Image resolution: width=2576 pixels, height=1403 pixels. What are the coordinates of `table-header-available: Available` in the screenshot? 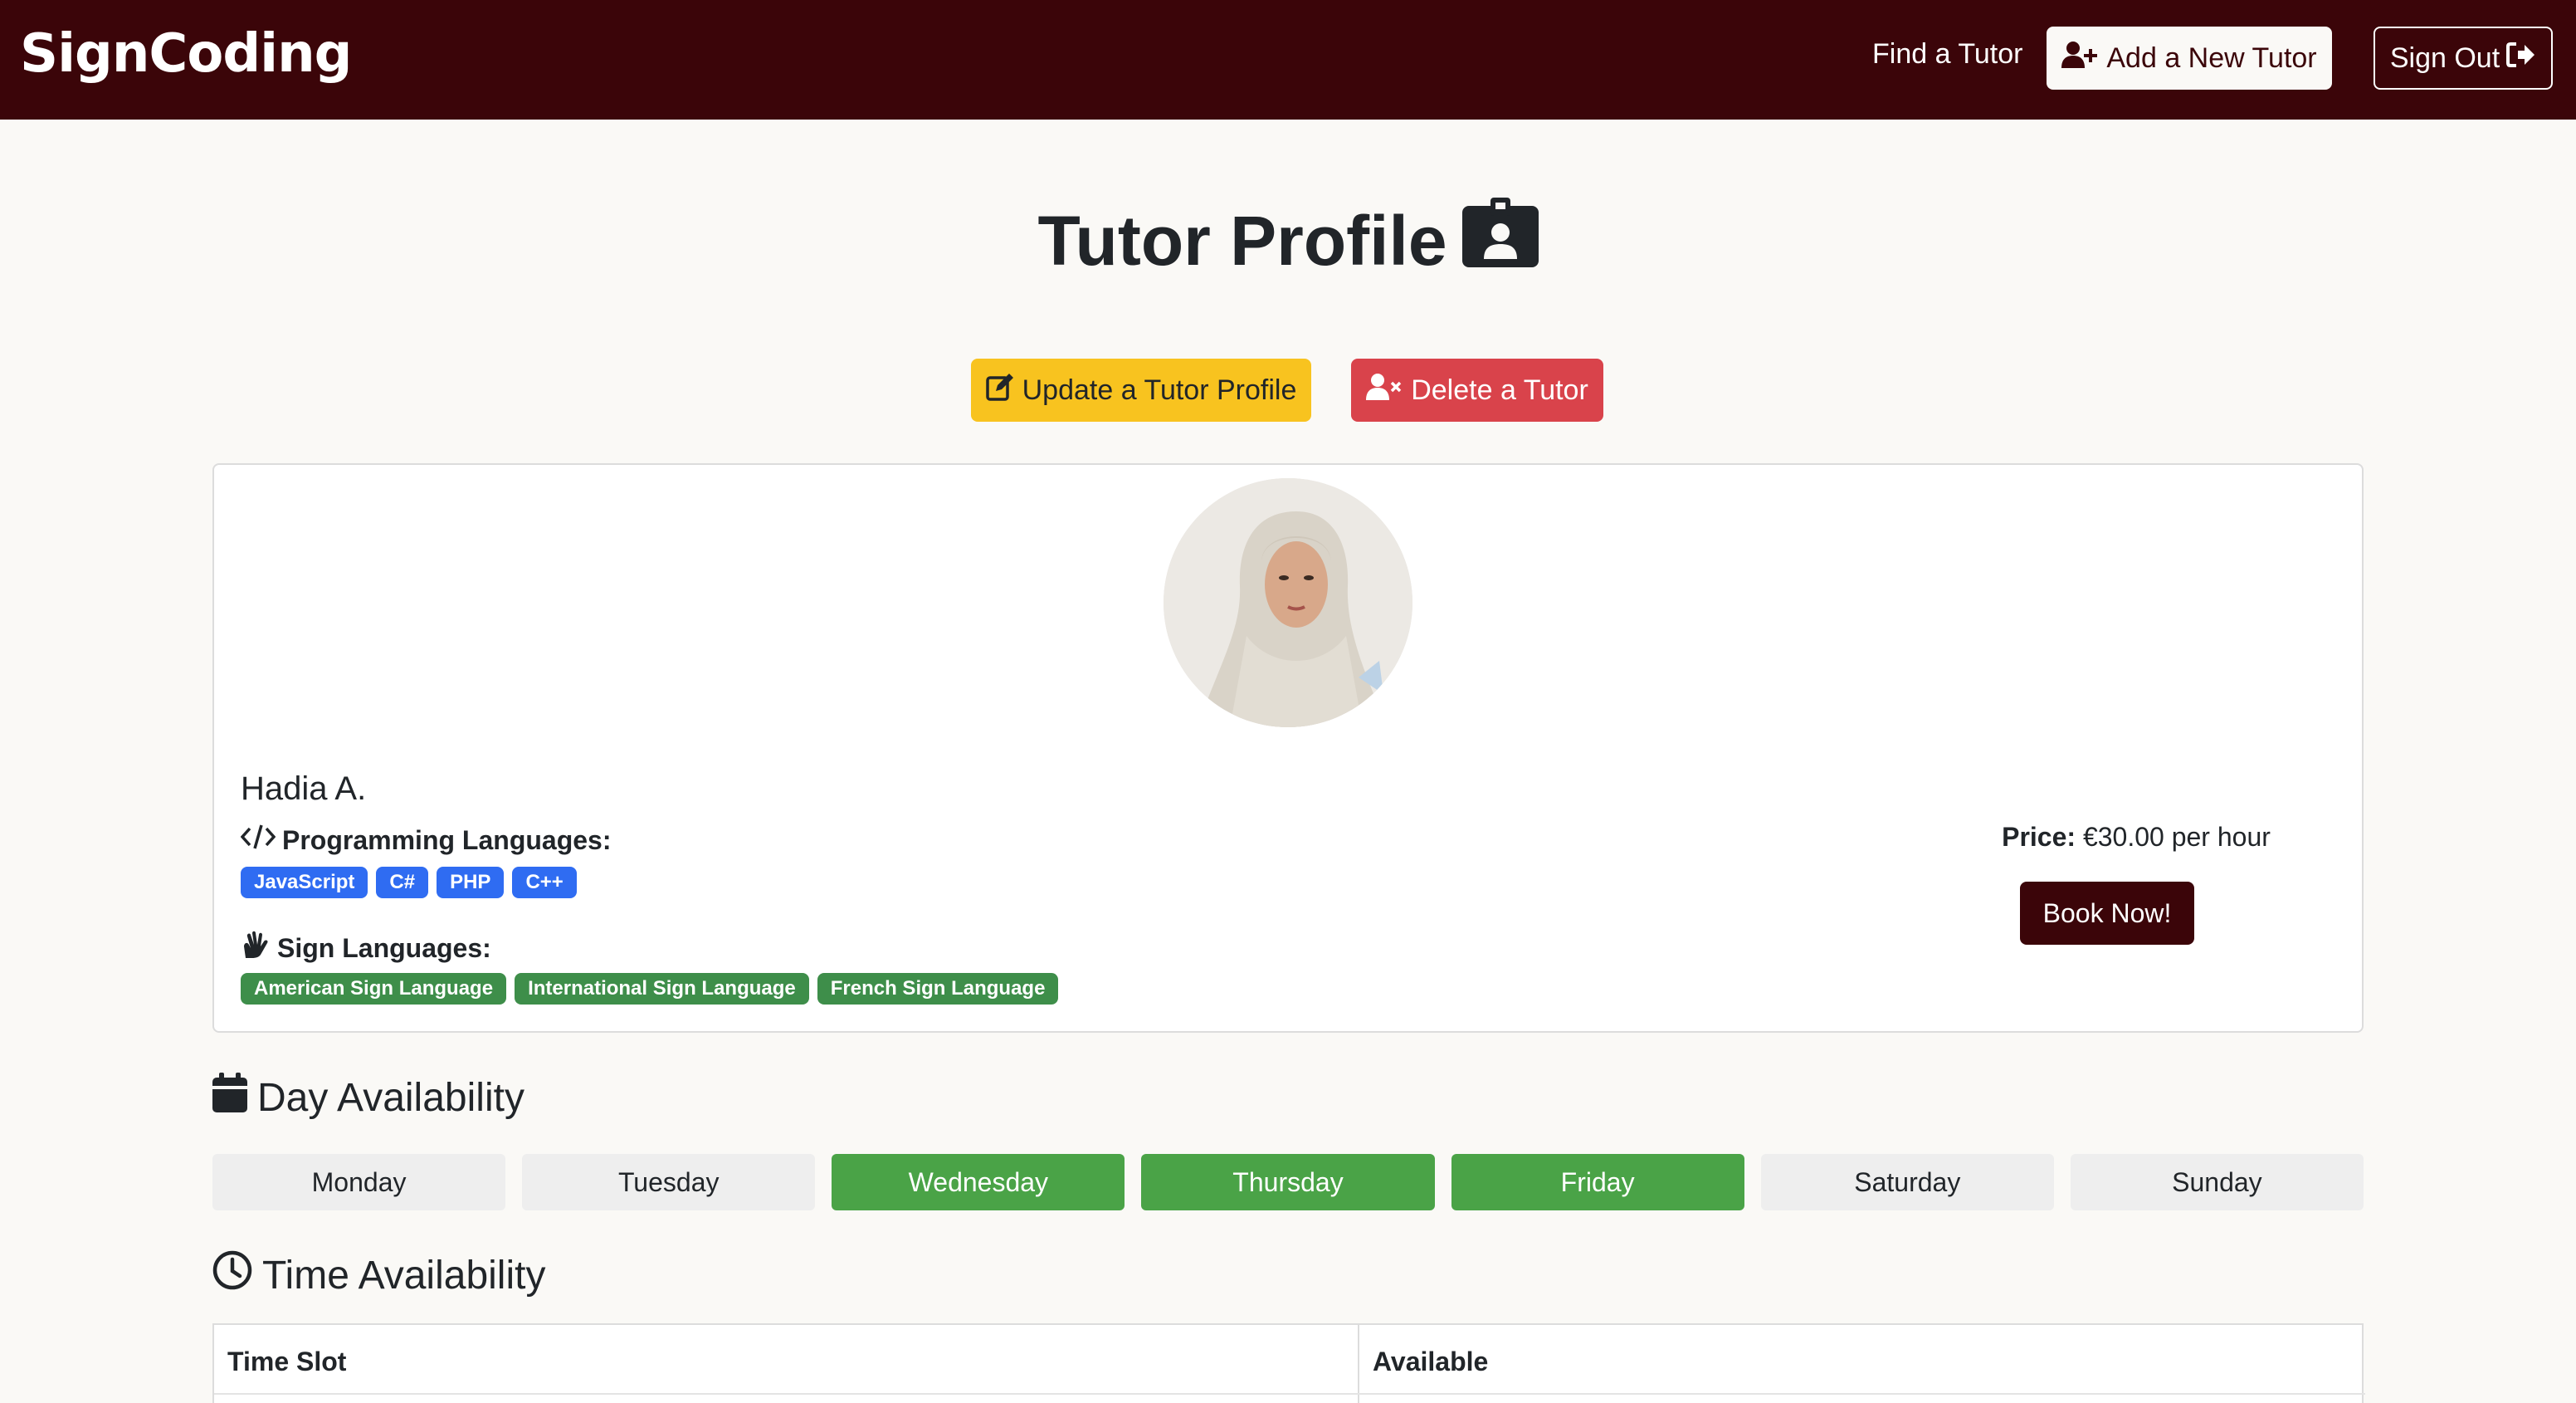 It's located at (1431, 1361).